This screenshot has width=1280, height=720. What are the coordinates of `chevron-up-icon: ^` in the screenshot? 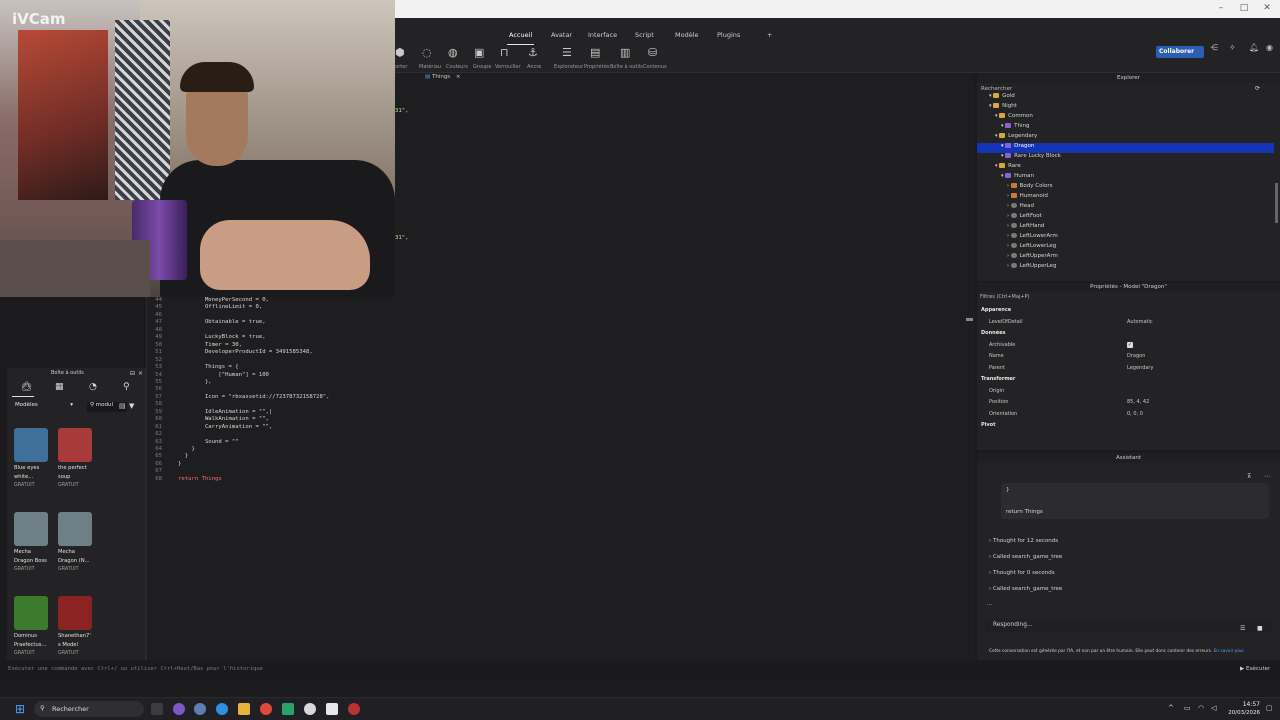 It's located at (1171, 708).